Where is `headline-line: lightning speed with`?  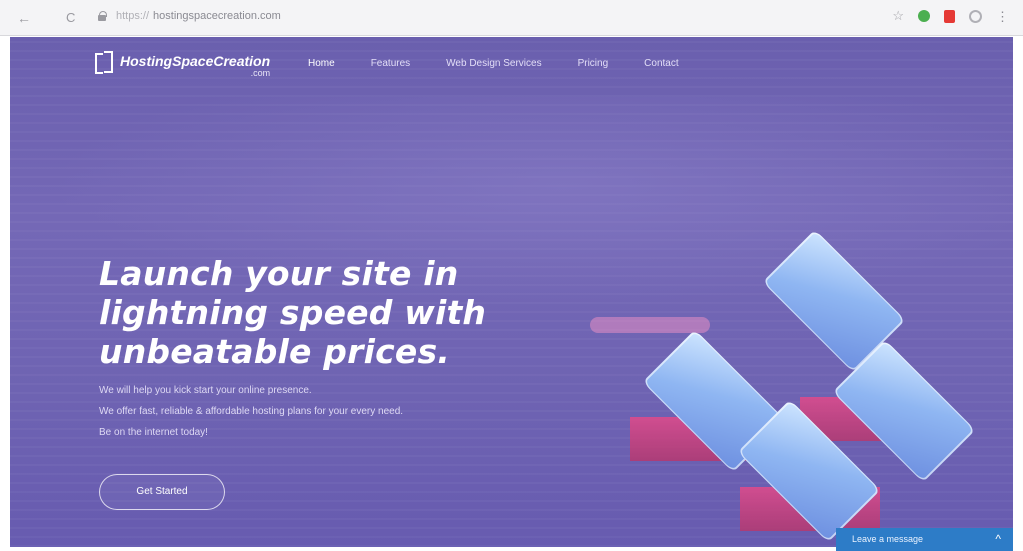
headline-line: lightning speed with is located at coordinates (293, 312).